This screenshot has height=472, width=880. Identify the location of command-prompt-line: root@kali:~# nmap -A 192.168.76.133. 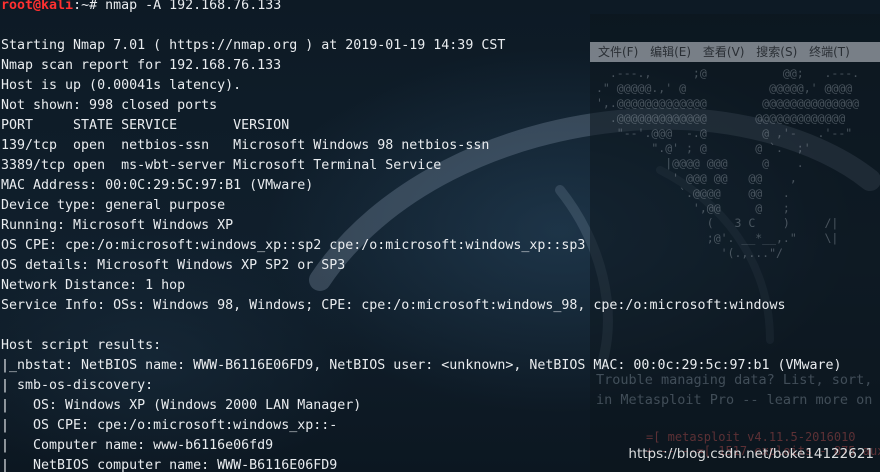
(440, 8).